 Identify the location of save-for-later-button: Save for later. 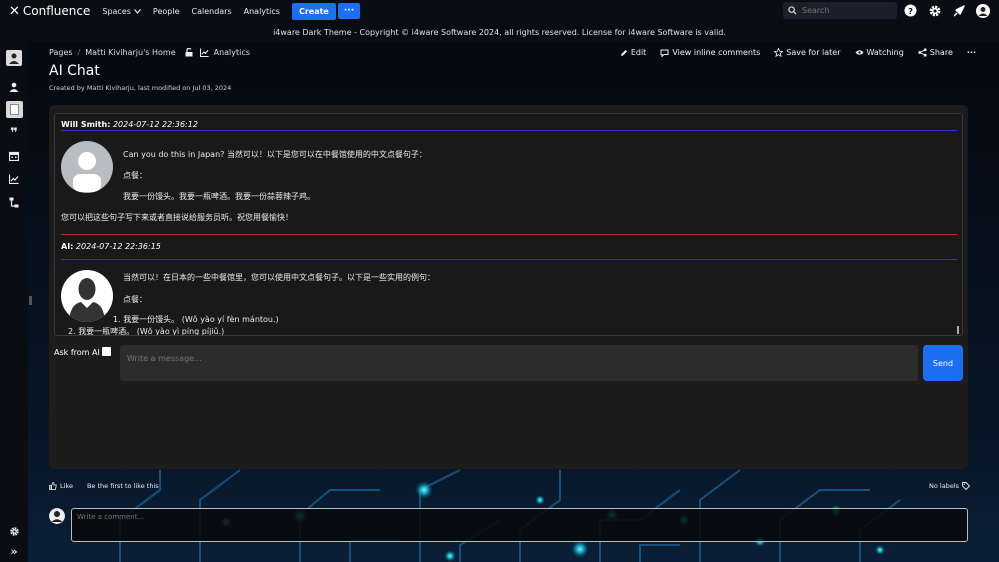
(807, 52).